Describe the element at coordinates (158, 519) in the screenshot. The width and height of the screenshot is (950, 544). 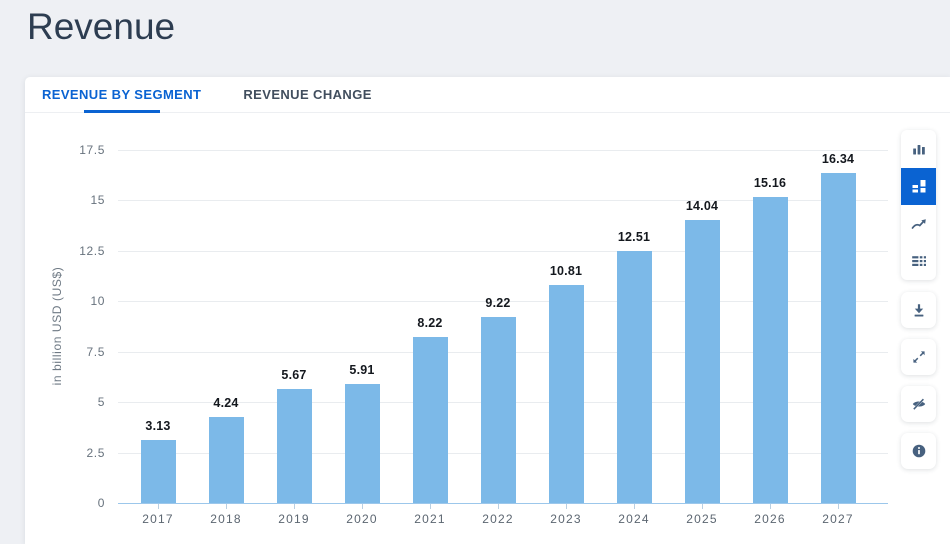
I see `x-axis-category-label: 2017` at that location.